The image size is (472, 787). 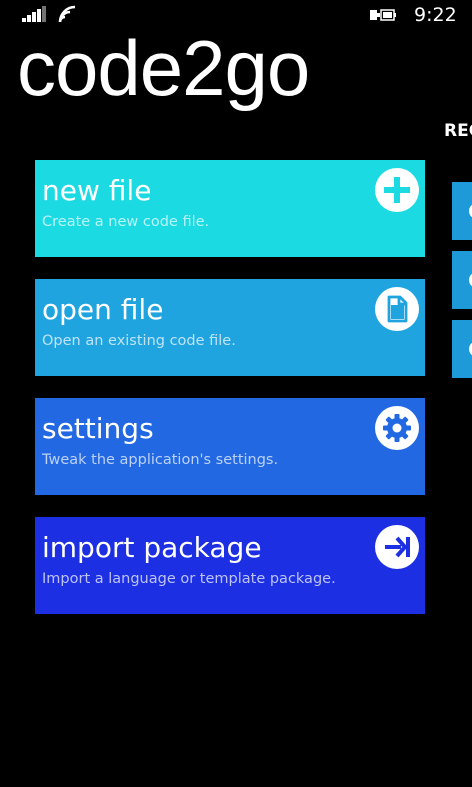 What do you see at coordinates (67, 14) in the screenshot?
I see `wifi-icon` at bounding box center [67, 14].